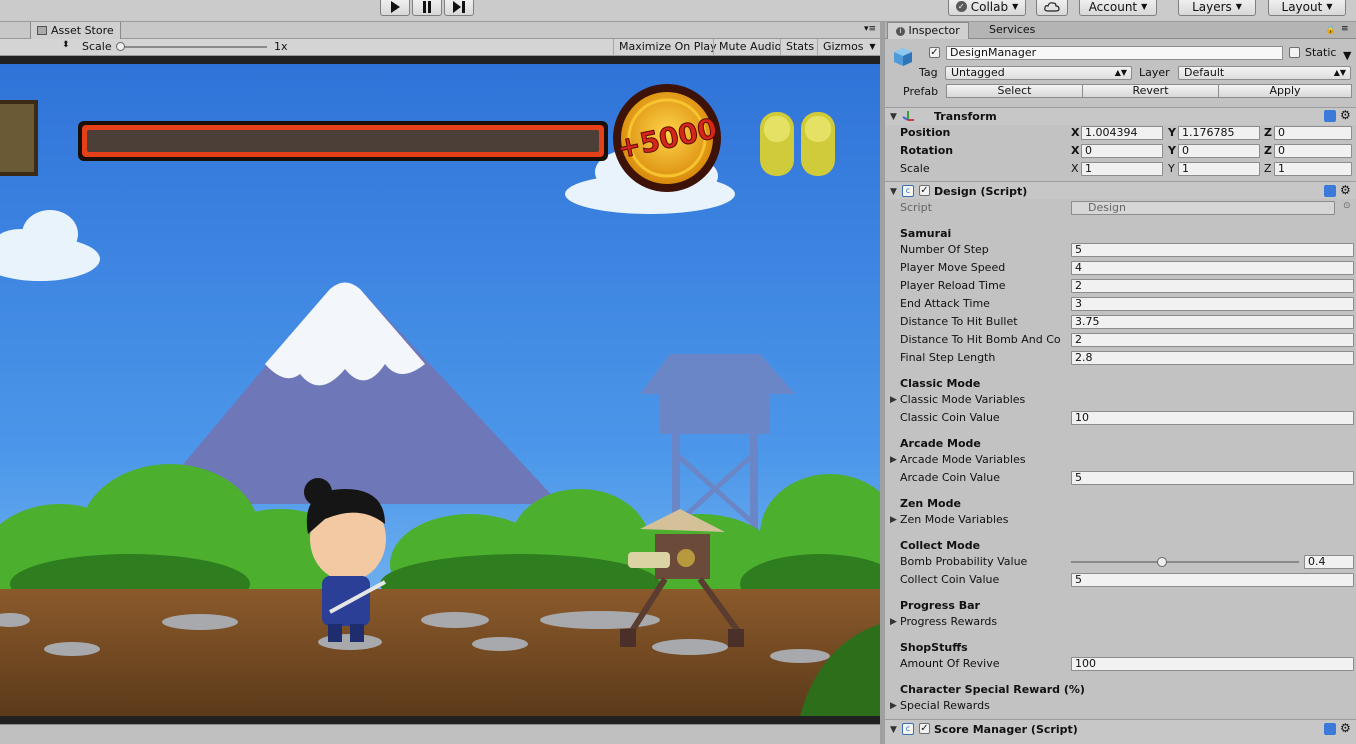  I want to click on distance-to-hit-bullet-field: 3.75, so click(1212, 322).